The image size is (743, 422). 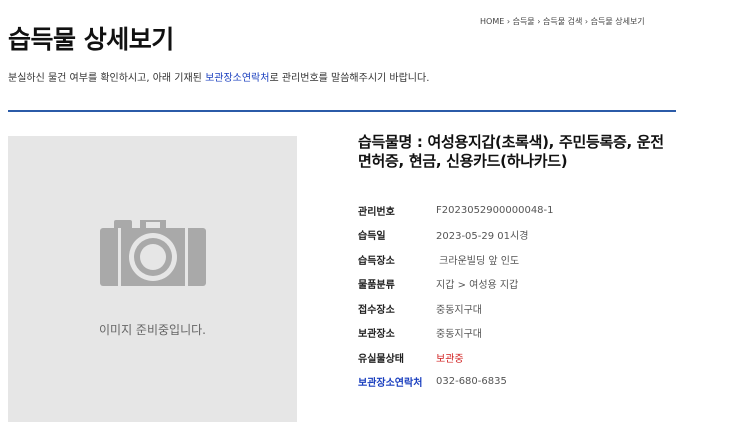 What do you see at coordinates (107, 78) in the screenshot?
I see `intro-before: 분실하신 물건 여부를 확인하시고, 아래 기재된` at bounding box center [107, 78].